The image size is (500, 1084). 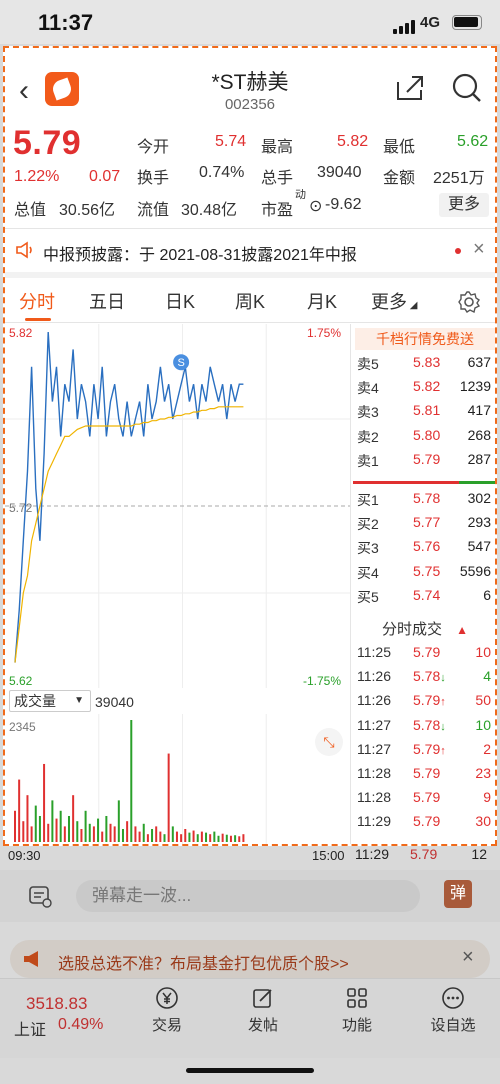 I want to click on amount-value: 2251万, so click(x=459, y=178).